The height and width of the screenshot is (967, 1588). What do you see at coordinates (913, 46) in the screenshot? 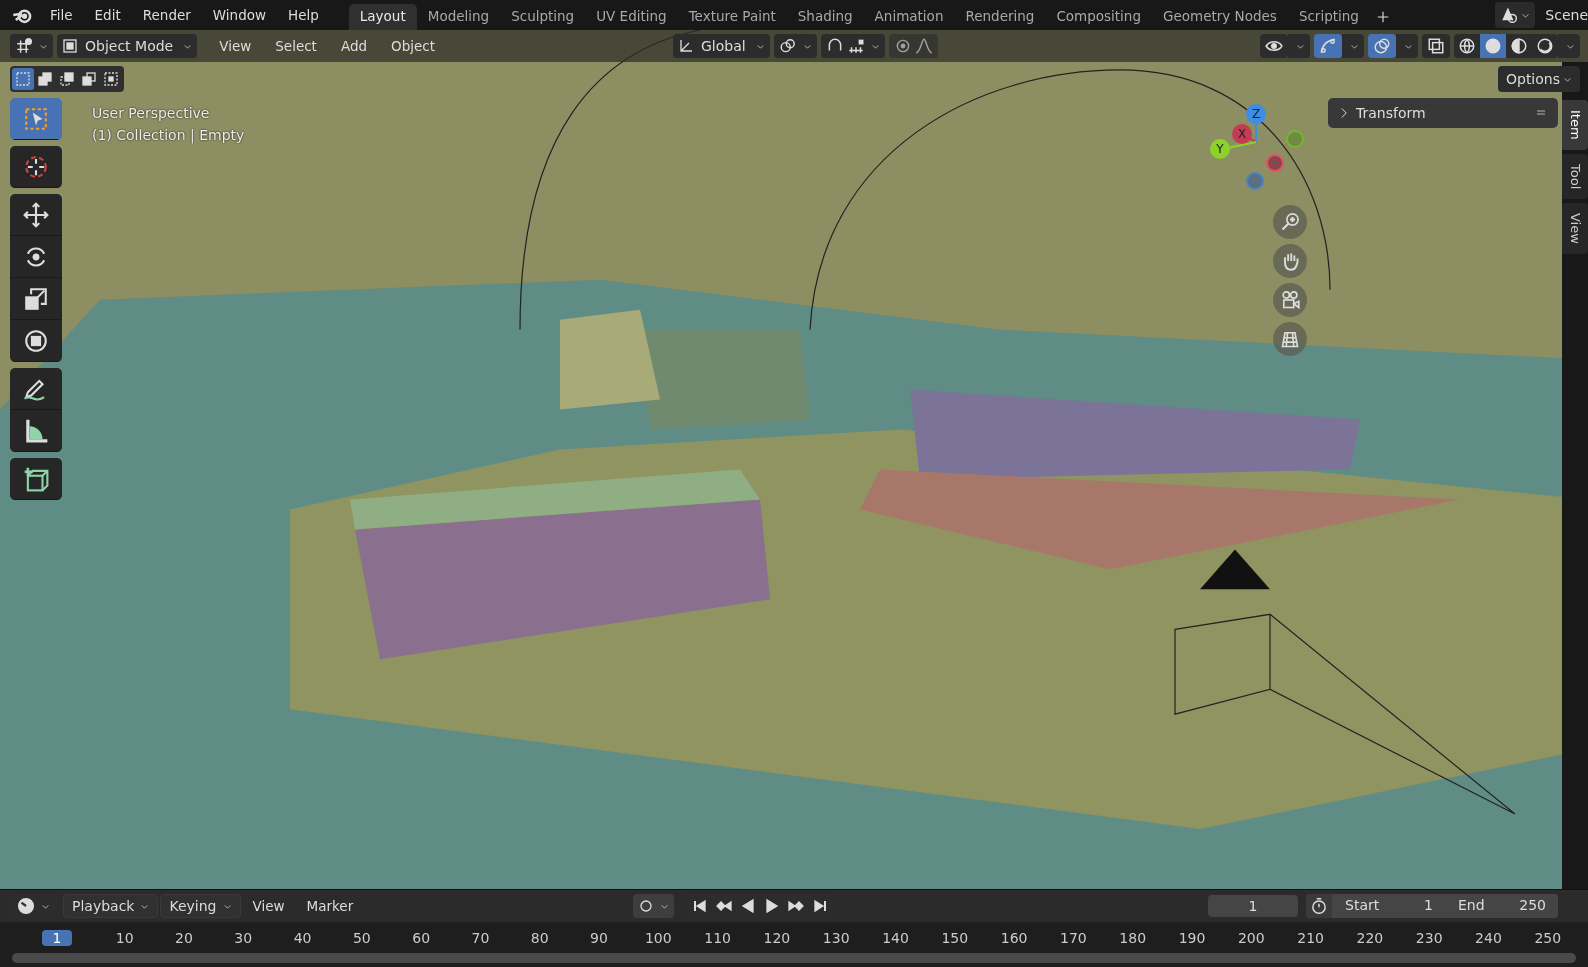
I see `proportional-editing-button` at bounding box center [913, 46].